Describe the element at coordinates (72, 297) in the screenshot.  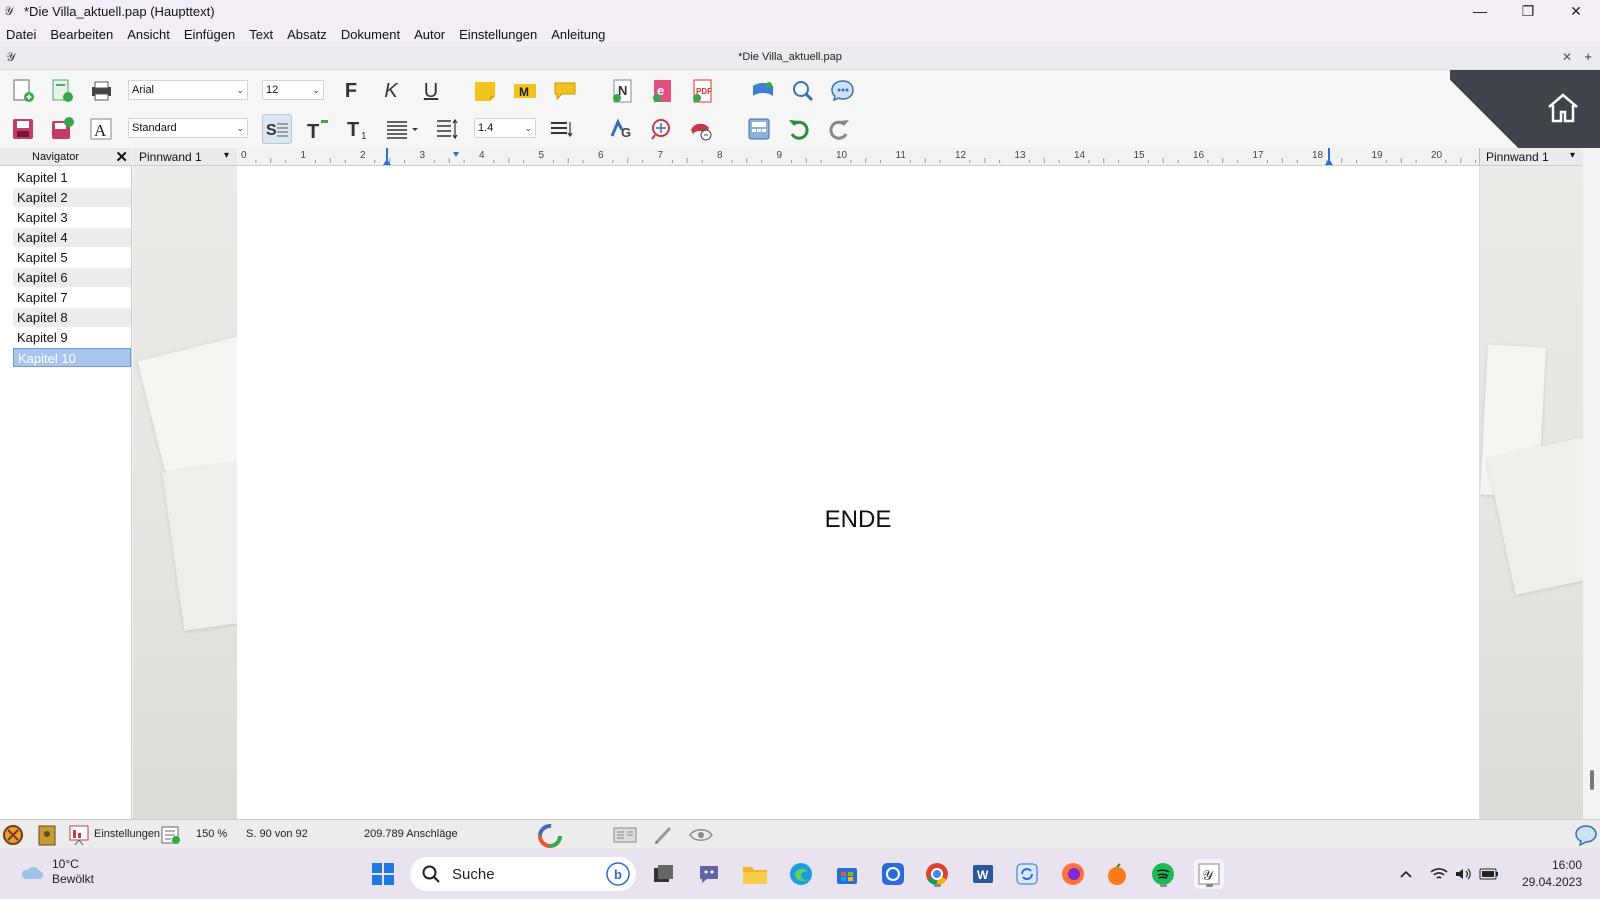
I see `navigator-item-kapitel-7: Kapitel 7` at that location.